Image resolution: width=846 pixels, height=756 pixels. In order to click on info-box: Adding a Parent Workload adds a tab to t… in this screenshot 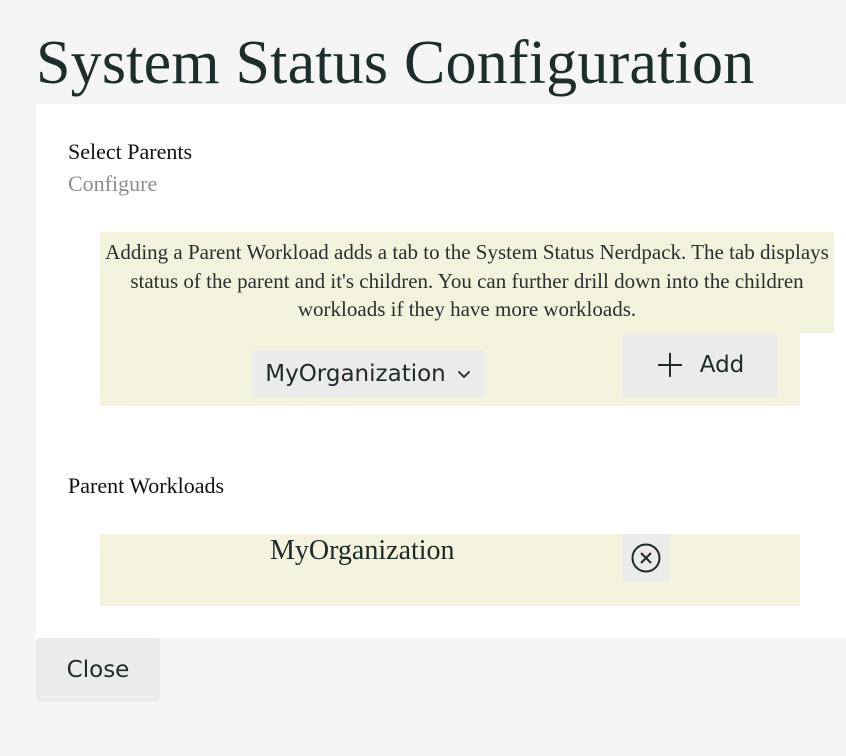, I will do `click(467, 282)`.